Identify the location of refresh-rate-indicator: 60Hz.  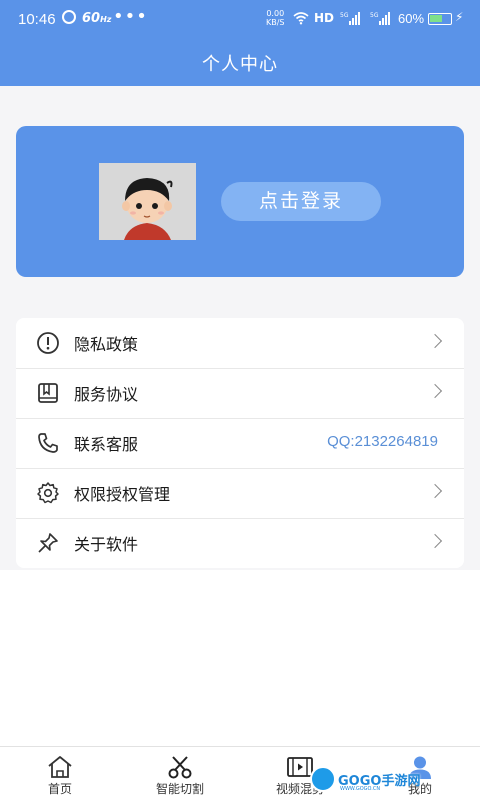
(97, 18).